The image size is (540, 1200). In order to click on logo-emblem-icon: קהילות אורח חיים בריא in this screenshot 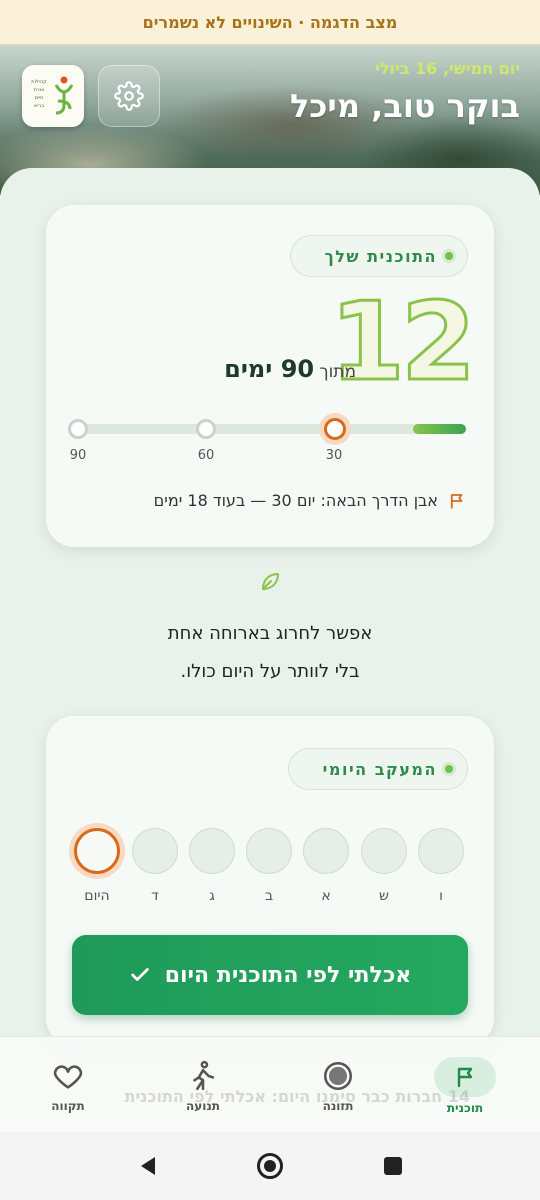, I will do `click(52, 95)`.